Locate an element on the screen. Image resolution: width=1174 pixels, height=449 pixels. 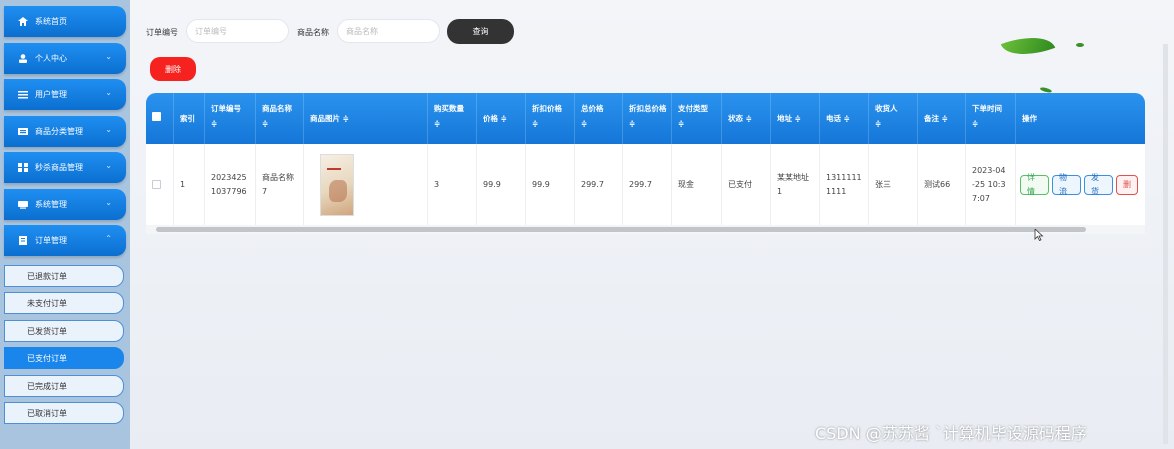
col-pay-type: 支付类型 ≑ is located at coordinates (697, 118).